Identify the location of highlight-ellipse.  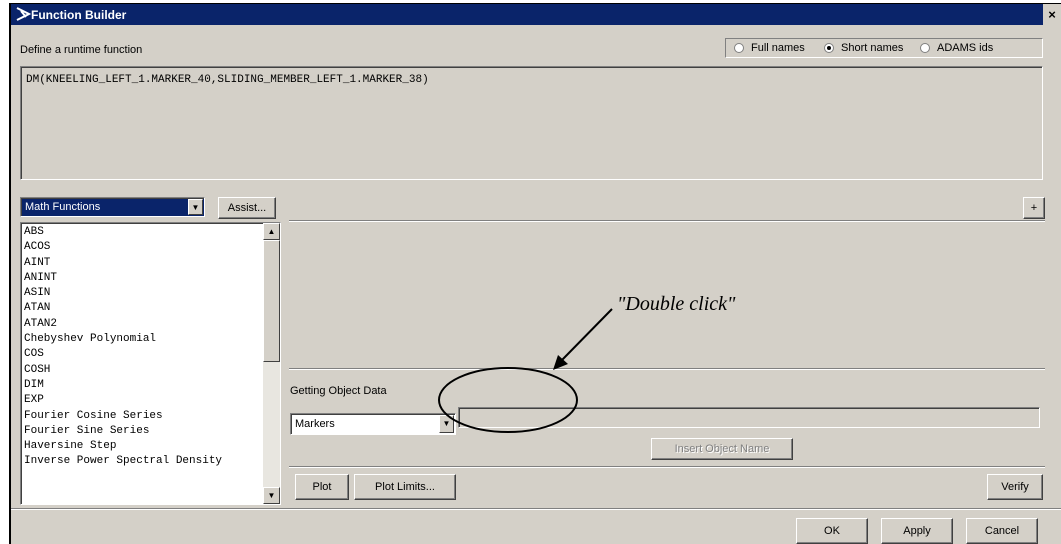
(508, 400).